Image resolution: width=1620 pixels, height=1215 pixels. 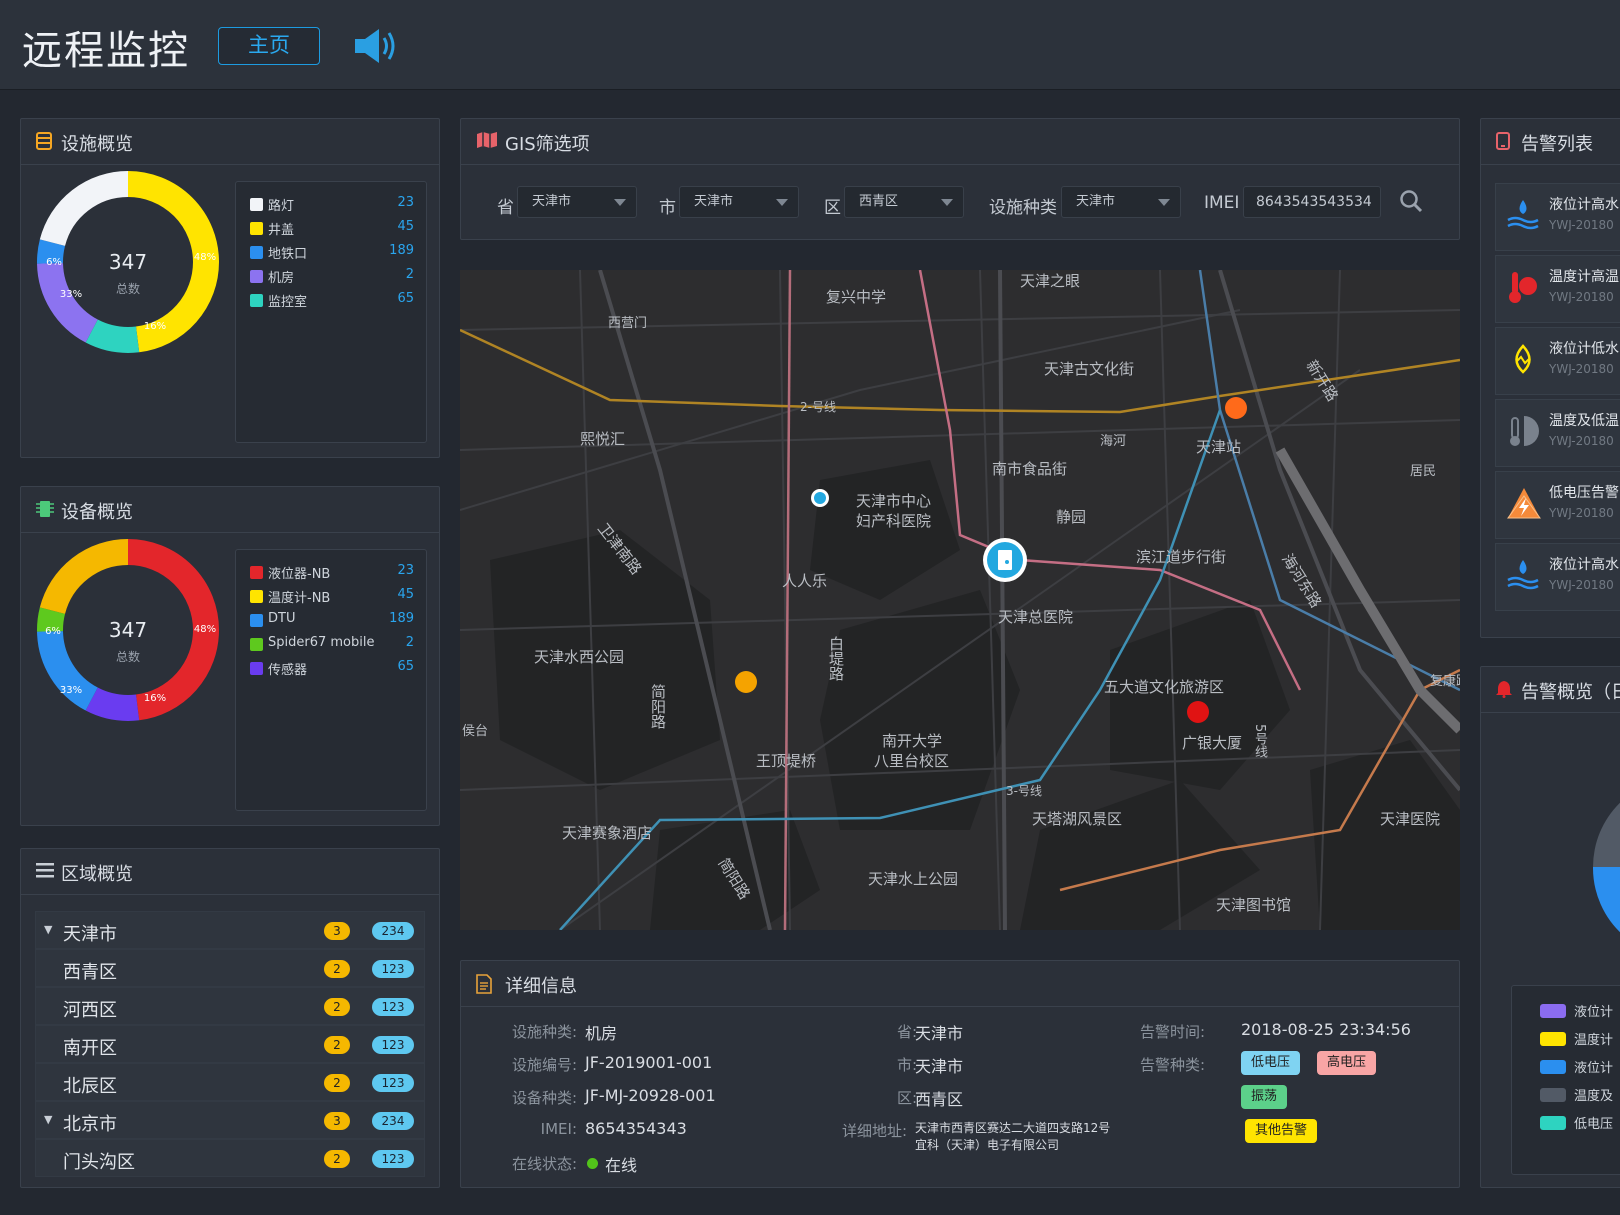 What do you see at coordinates (90, 972) in the screenshot?
I see `region-name: 西青区` at bounding box center [90, 972].